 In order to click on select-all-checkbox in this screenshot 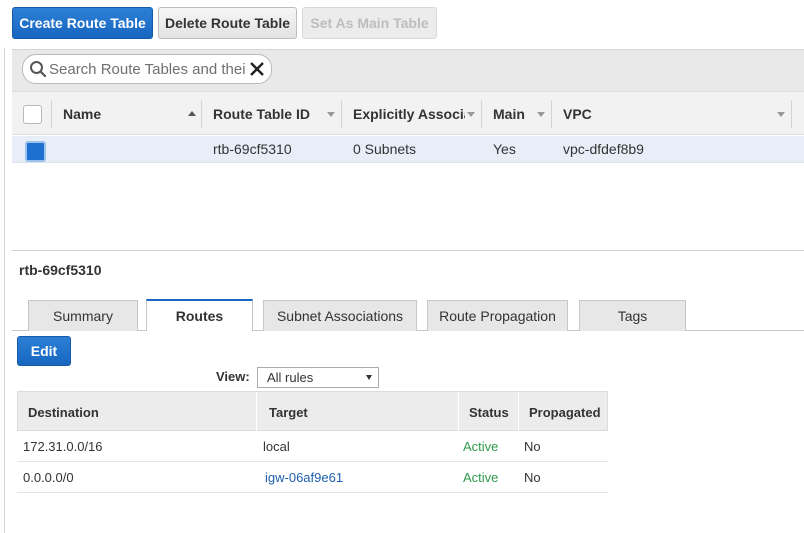, I will do `click(32, 114)`.